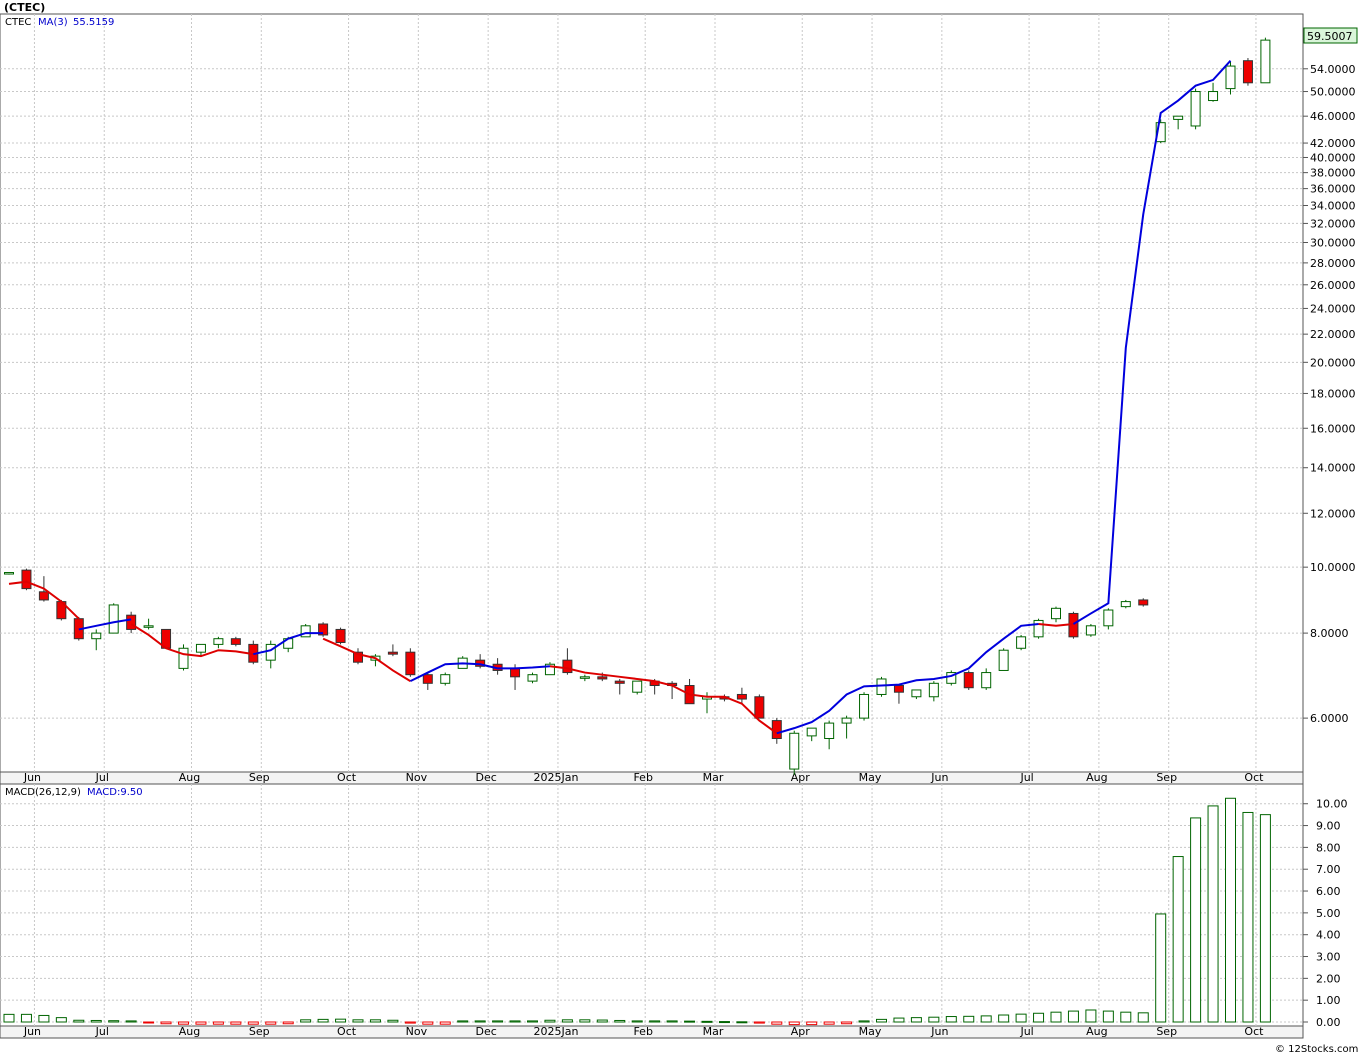 This screenshot has width=1360, height=1056. Describe the element at coordinates (417, 1031) in the screenshot. I see `macd-x-label: Nov` at that location.